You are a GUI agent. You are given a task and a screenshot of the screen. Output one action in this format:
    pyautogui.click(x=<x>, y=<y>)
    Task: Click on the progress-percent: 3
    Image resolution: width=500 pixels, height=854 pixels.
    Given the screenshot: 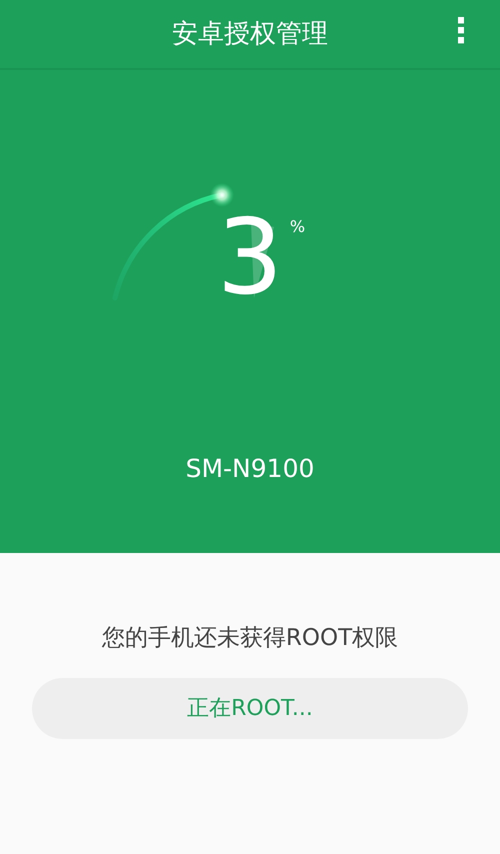 What is the action you would take?
    pyautogui.click(x=250, y=257)
    